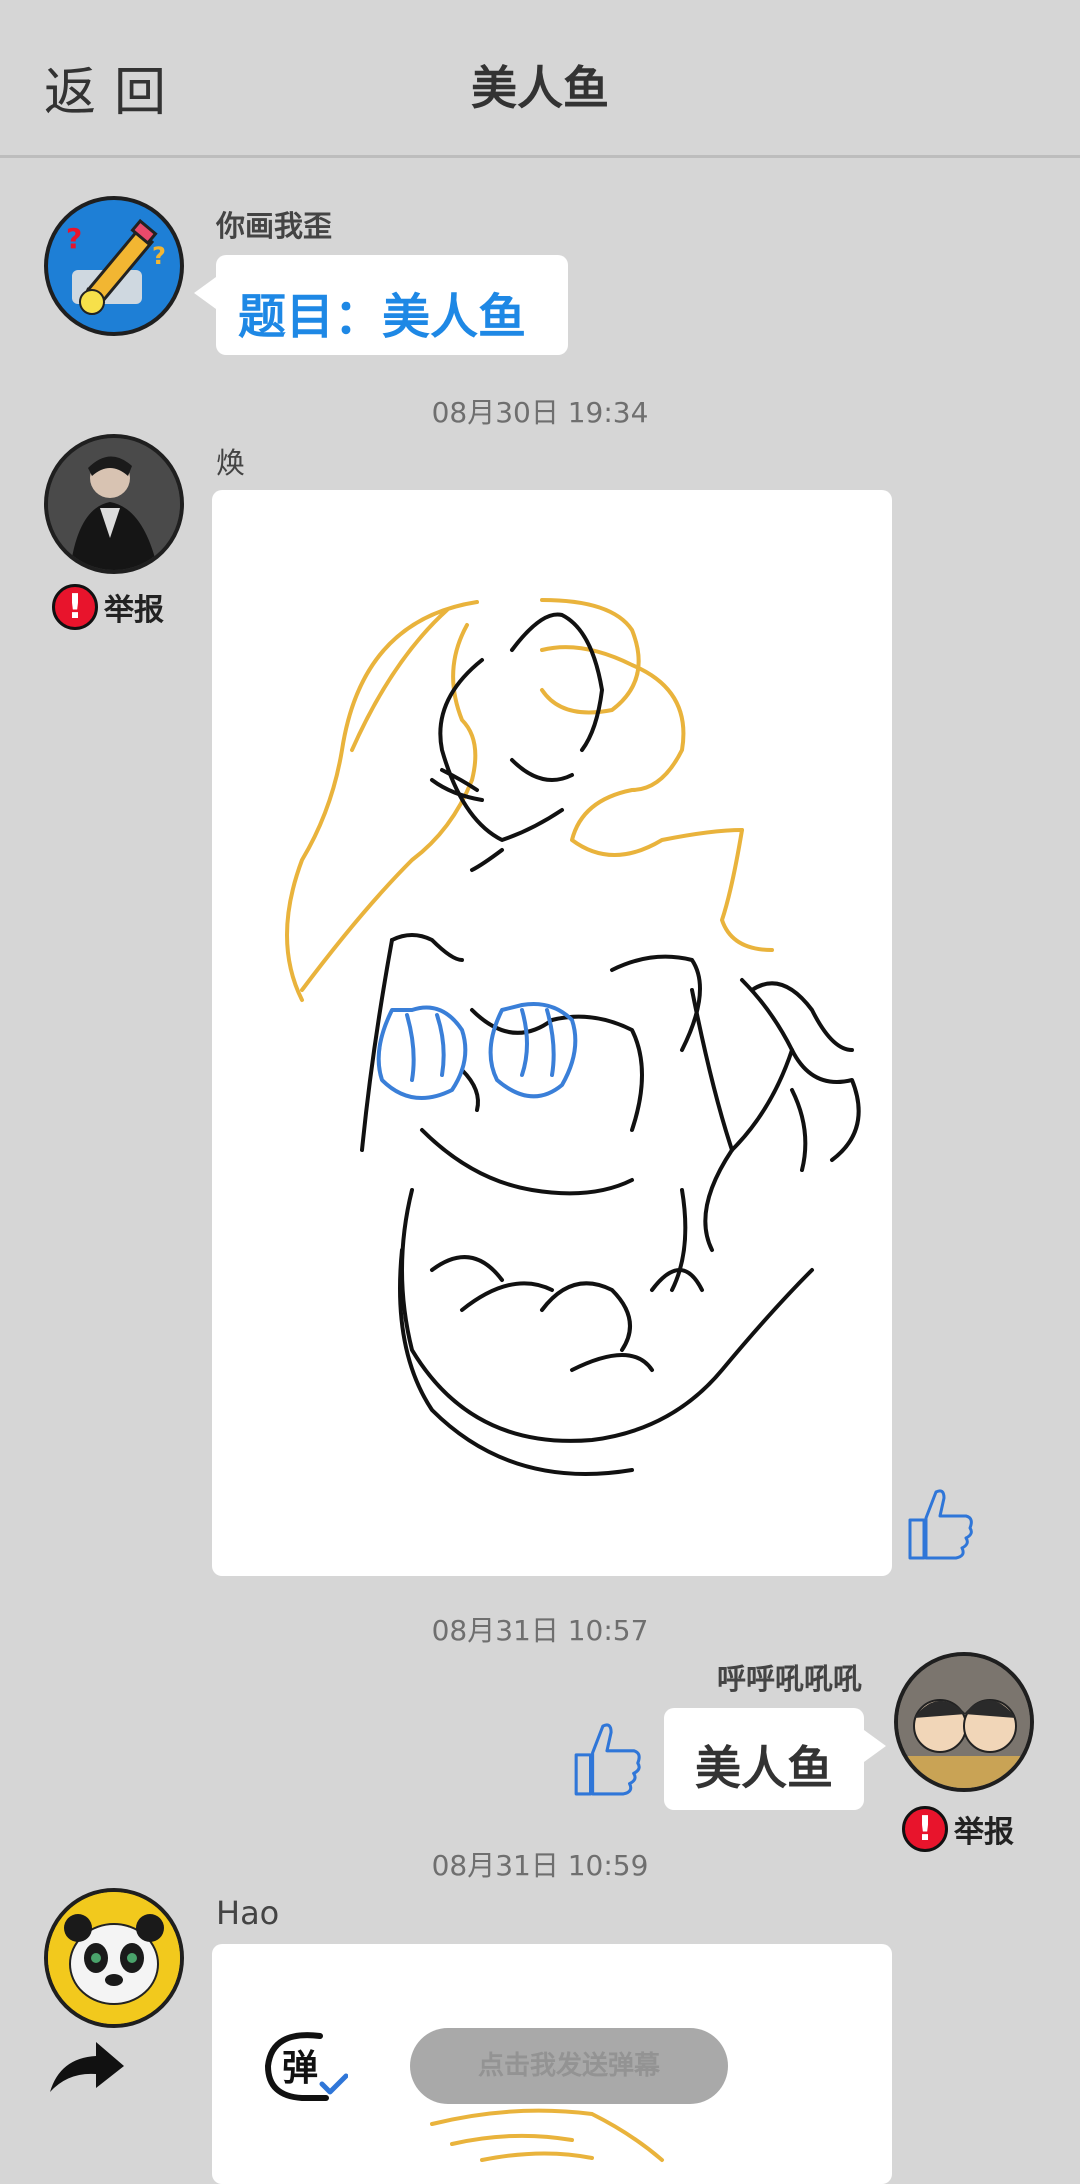 This screenshot has width=1080, height=2184. I want to click on report-label: 举报, so click(134, 610).